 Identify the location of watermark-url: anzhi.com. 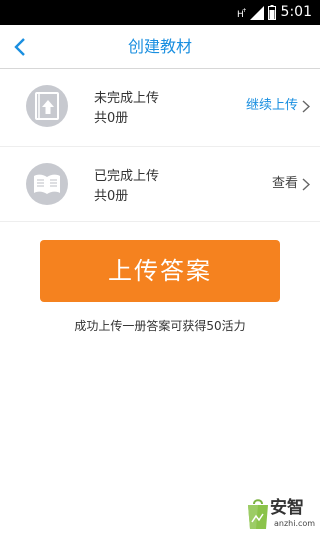
(295, 523).